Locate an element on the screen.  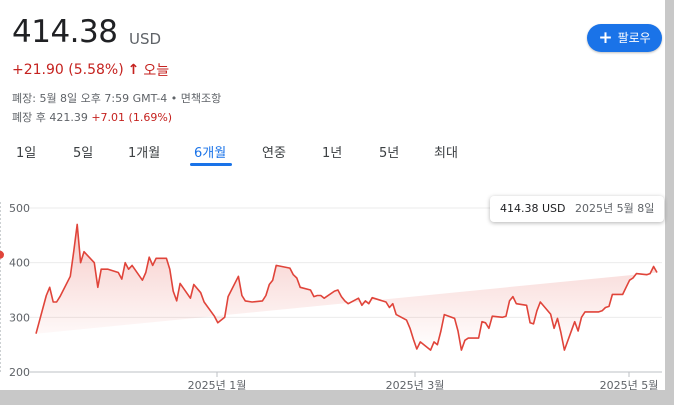
after-hours-price: 폐장 후 421.39 is located at coordinates (50, 117).